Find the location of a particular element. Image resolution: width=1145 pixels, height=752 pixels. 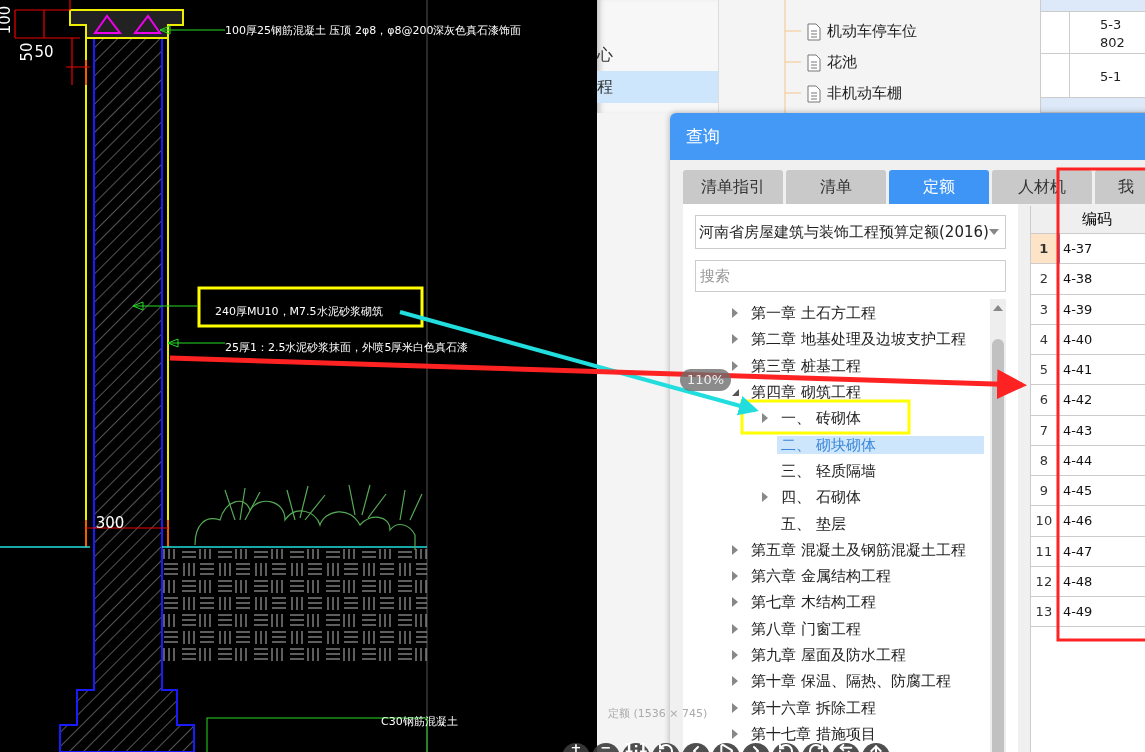

zoom-level: 110% is located at coordinates (706, 380).